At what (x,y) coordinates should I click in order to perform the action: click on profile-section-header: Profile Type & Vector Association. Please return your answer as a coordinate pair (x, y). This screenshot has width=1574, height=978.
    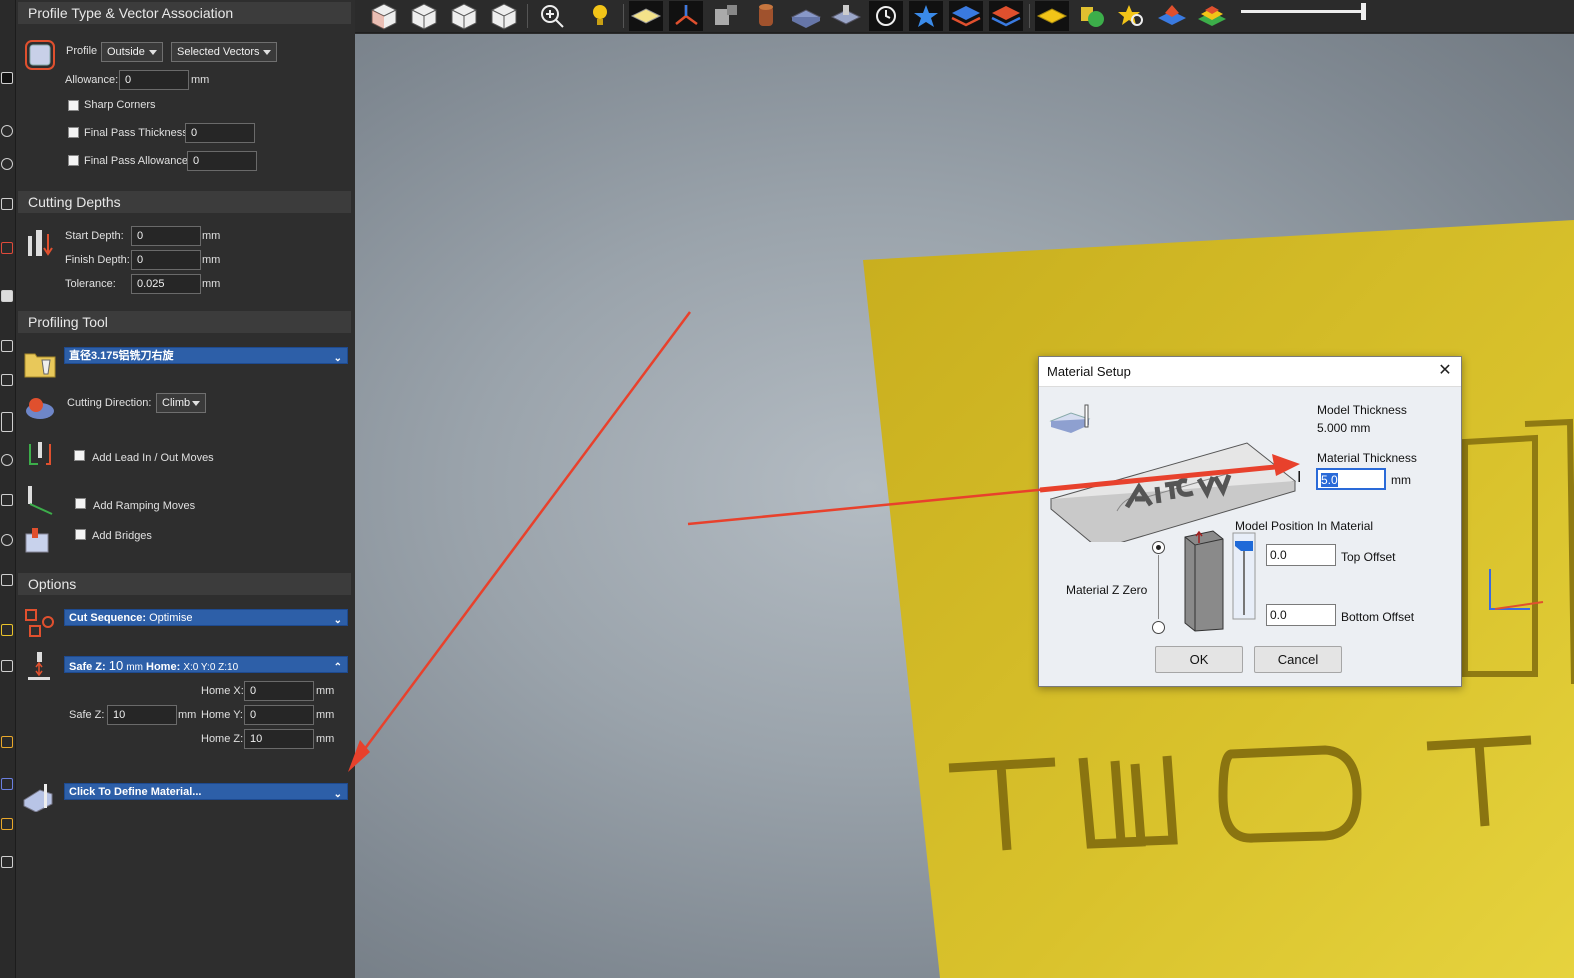
    Looking at the image, I should click on (184, 13).